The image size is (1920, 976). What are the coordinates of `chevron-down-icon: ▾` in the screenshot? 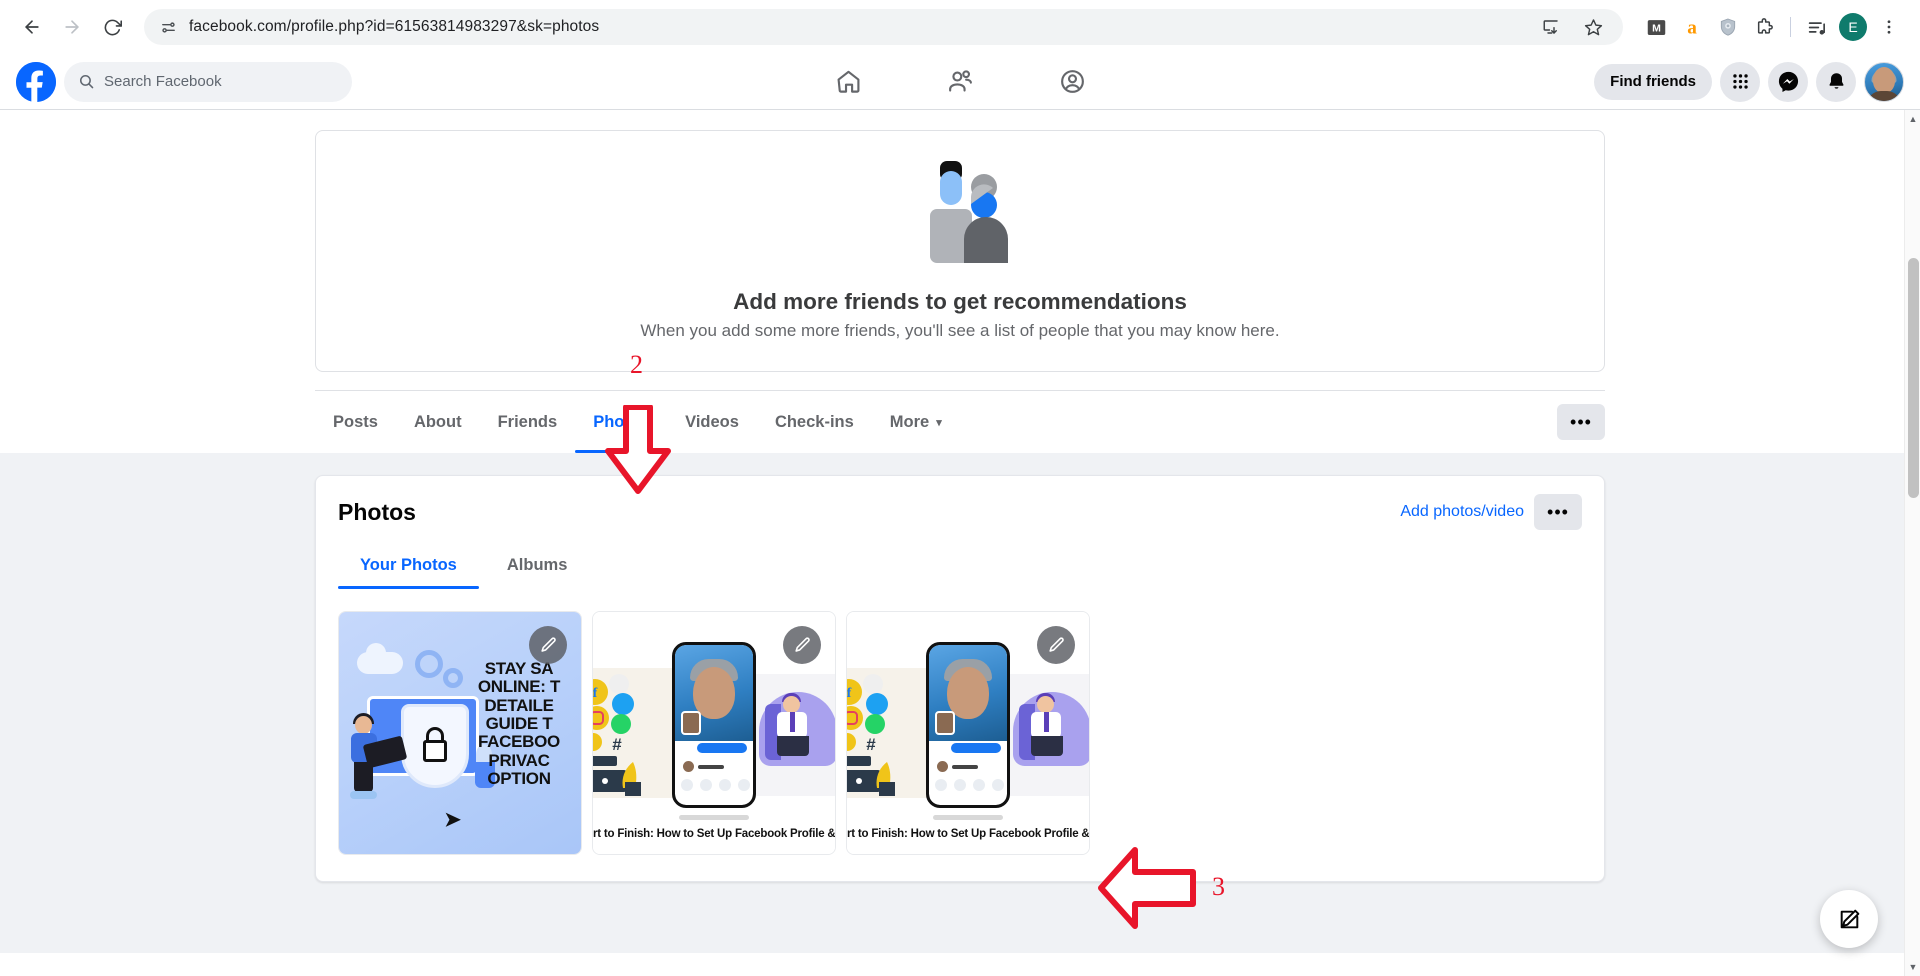 It's located at (939, 422).